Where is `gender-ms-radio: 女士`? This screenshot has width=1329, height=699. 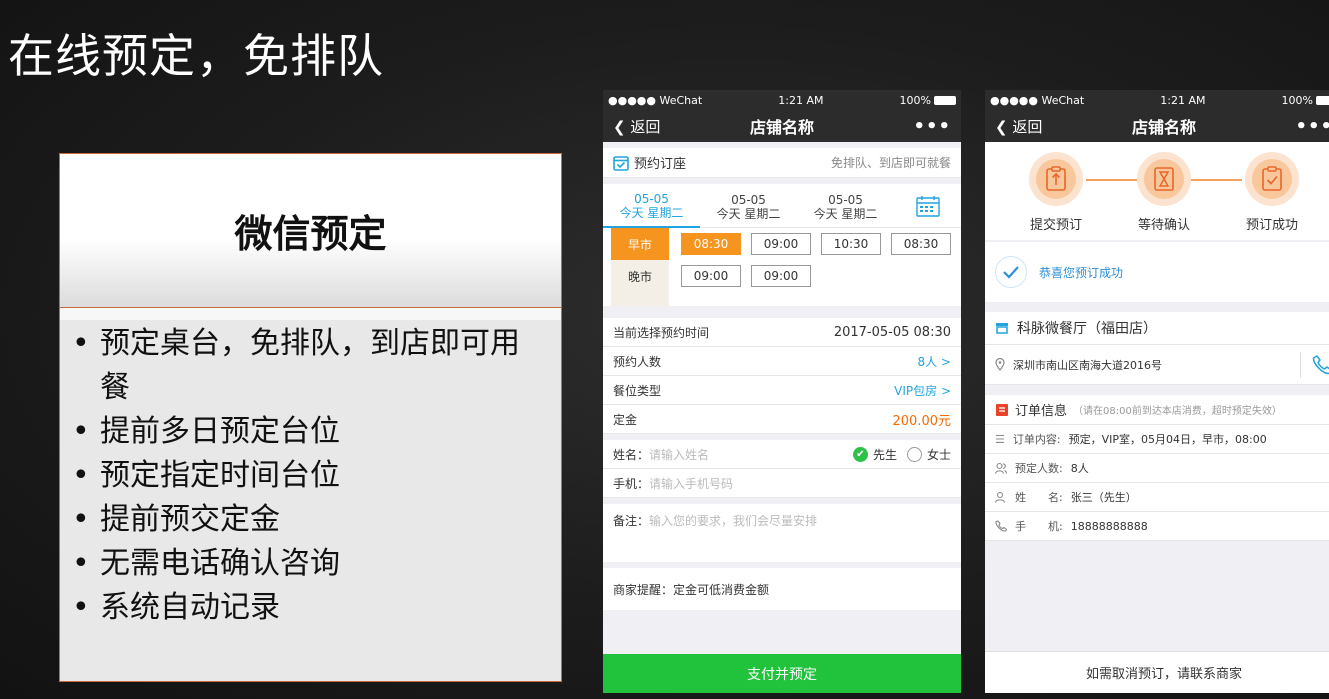 gender-ms-radio: 女士 is located at coordinates (928, 454).